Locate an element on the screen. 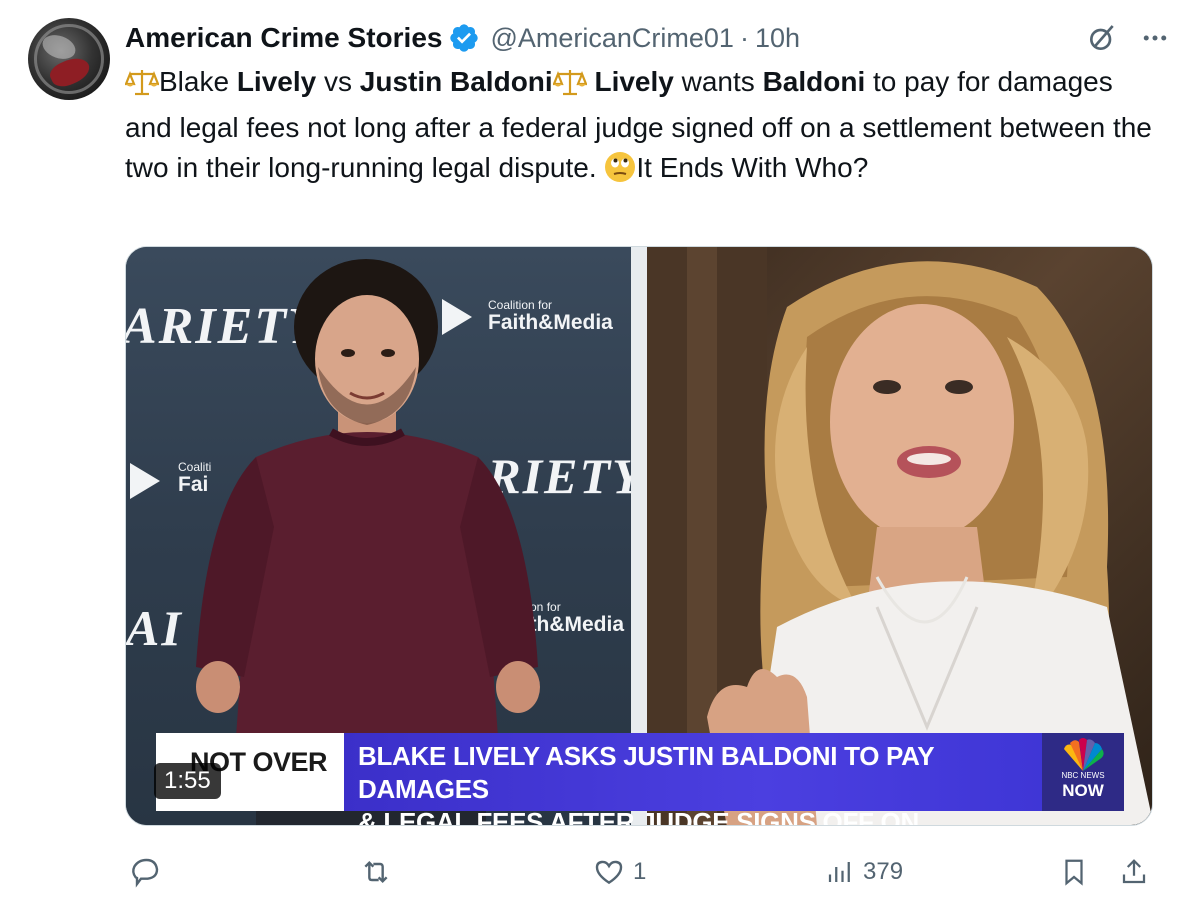  repost-button is located at coordinates (380, 872).